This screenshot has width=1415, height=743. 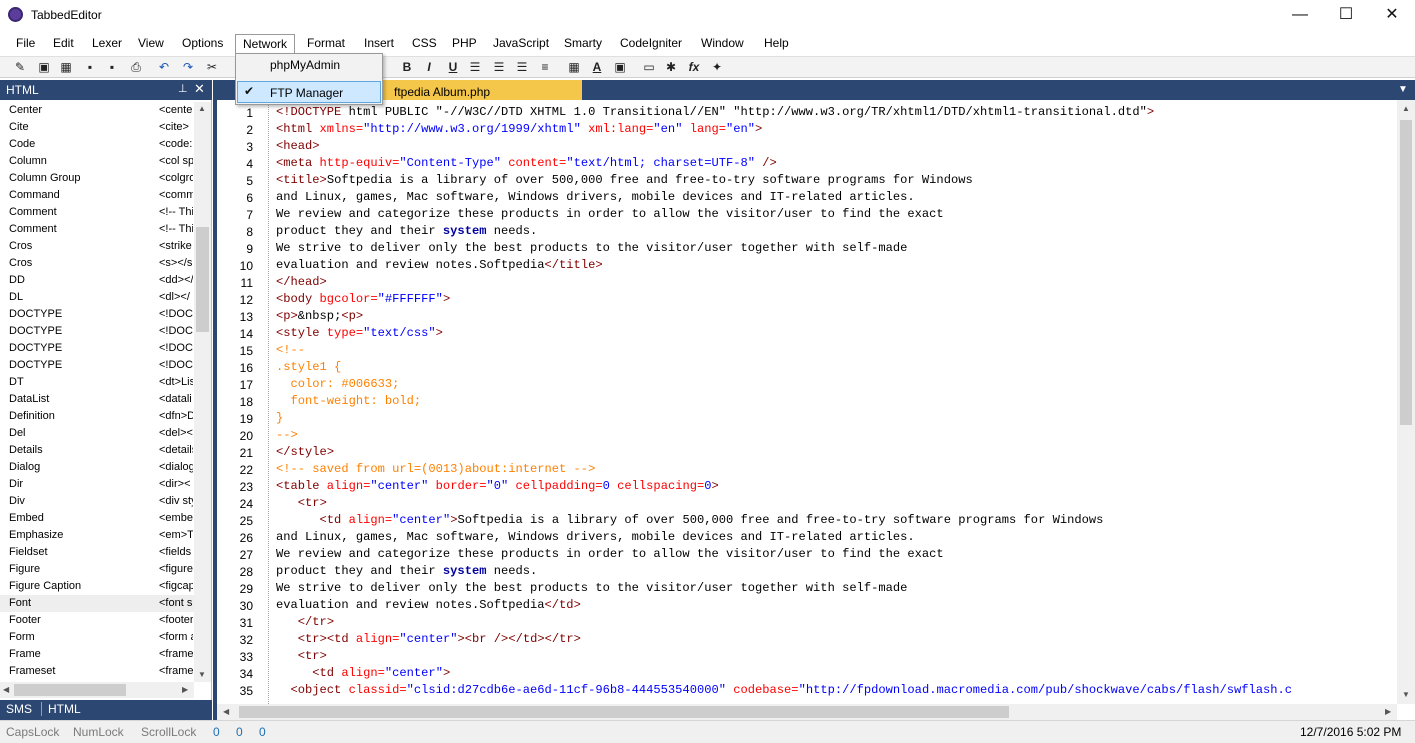 What do you see at coordinates (97, 603) in the screenshot?
I see `snippet-item: Font <font s` at bounding box center [97, 603].